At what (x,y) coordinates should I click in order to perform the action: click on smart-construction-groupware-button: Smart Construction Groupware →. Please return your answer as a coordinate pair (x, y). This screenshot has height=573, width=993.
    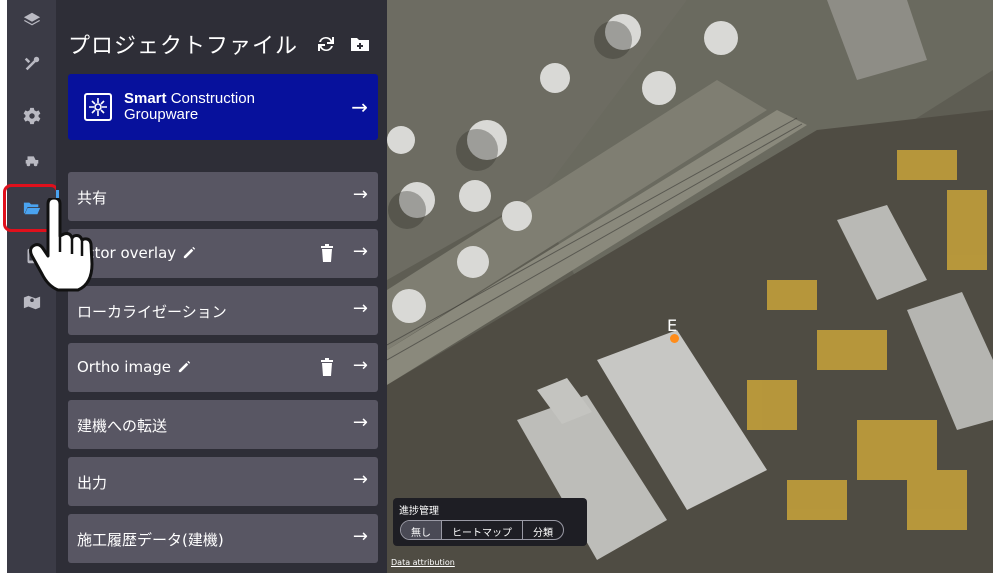
    Looking at the image, I should click on (223, 107).